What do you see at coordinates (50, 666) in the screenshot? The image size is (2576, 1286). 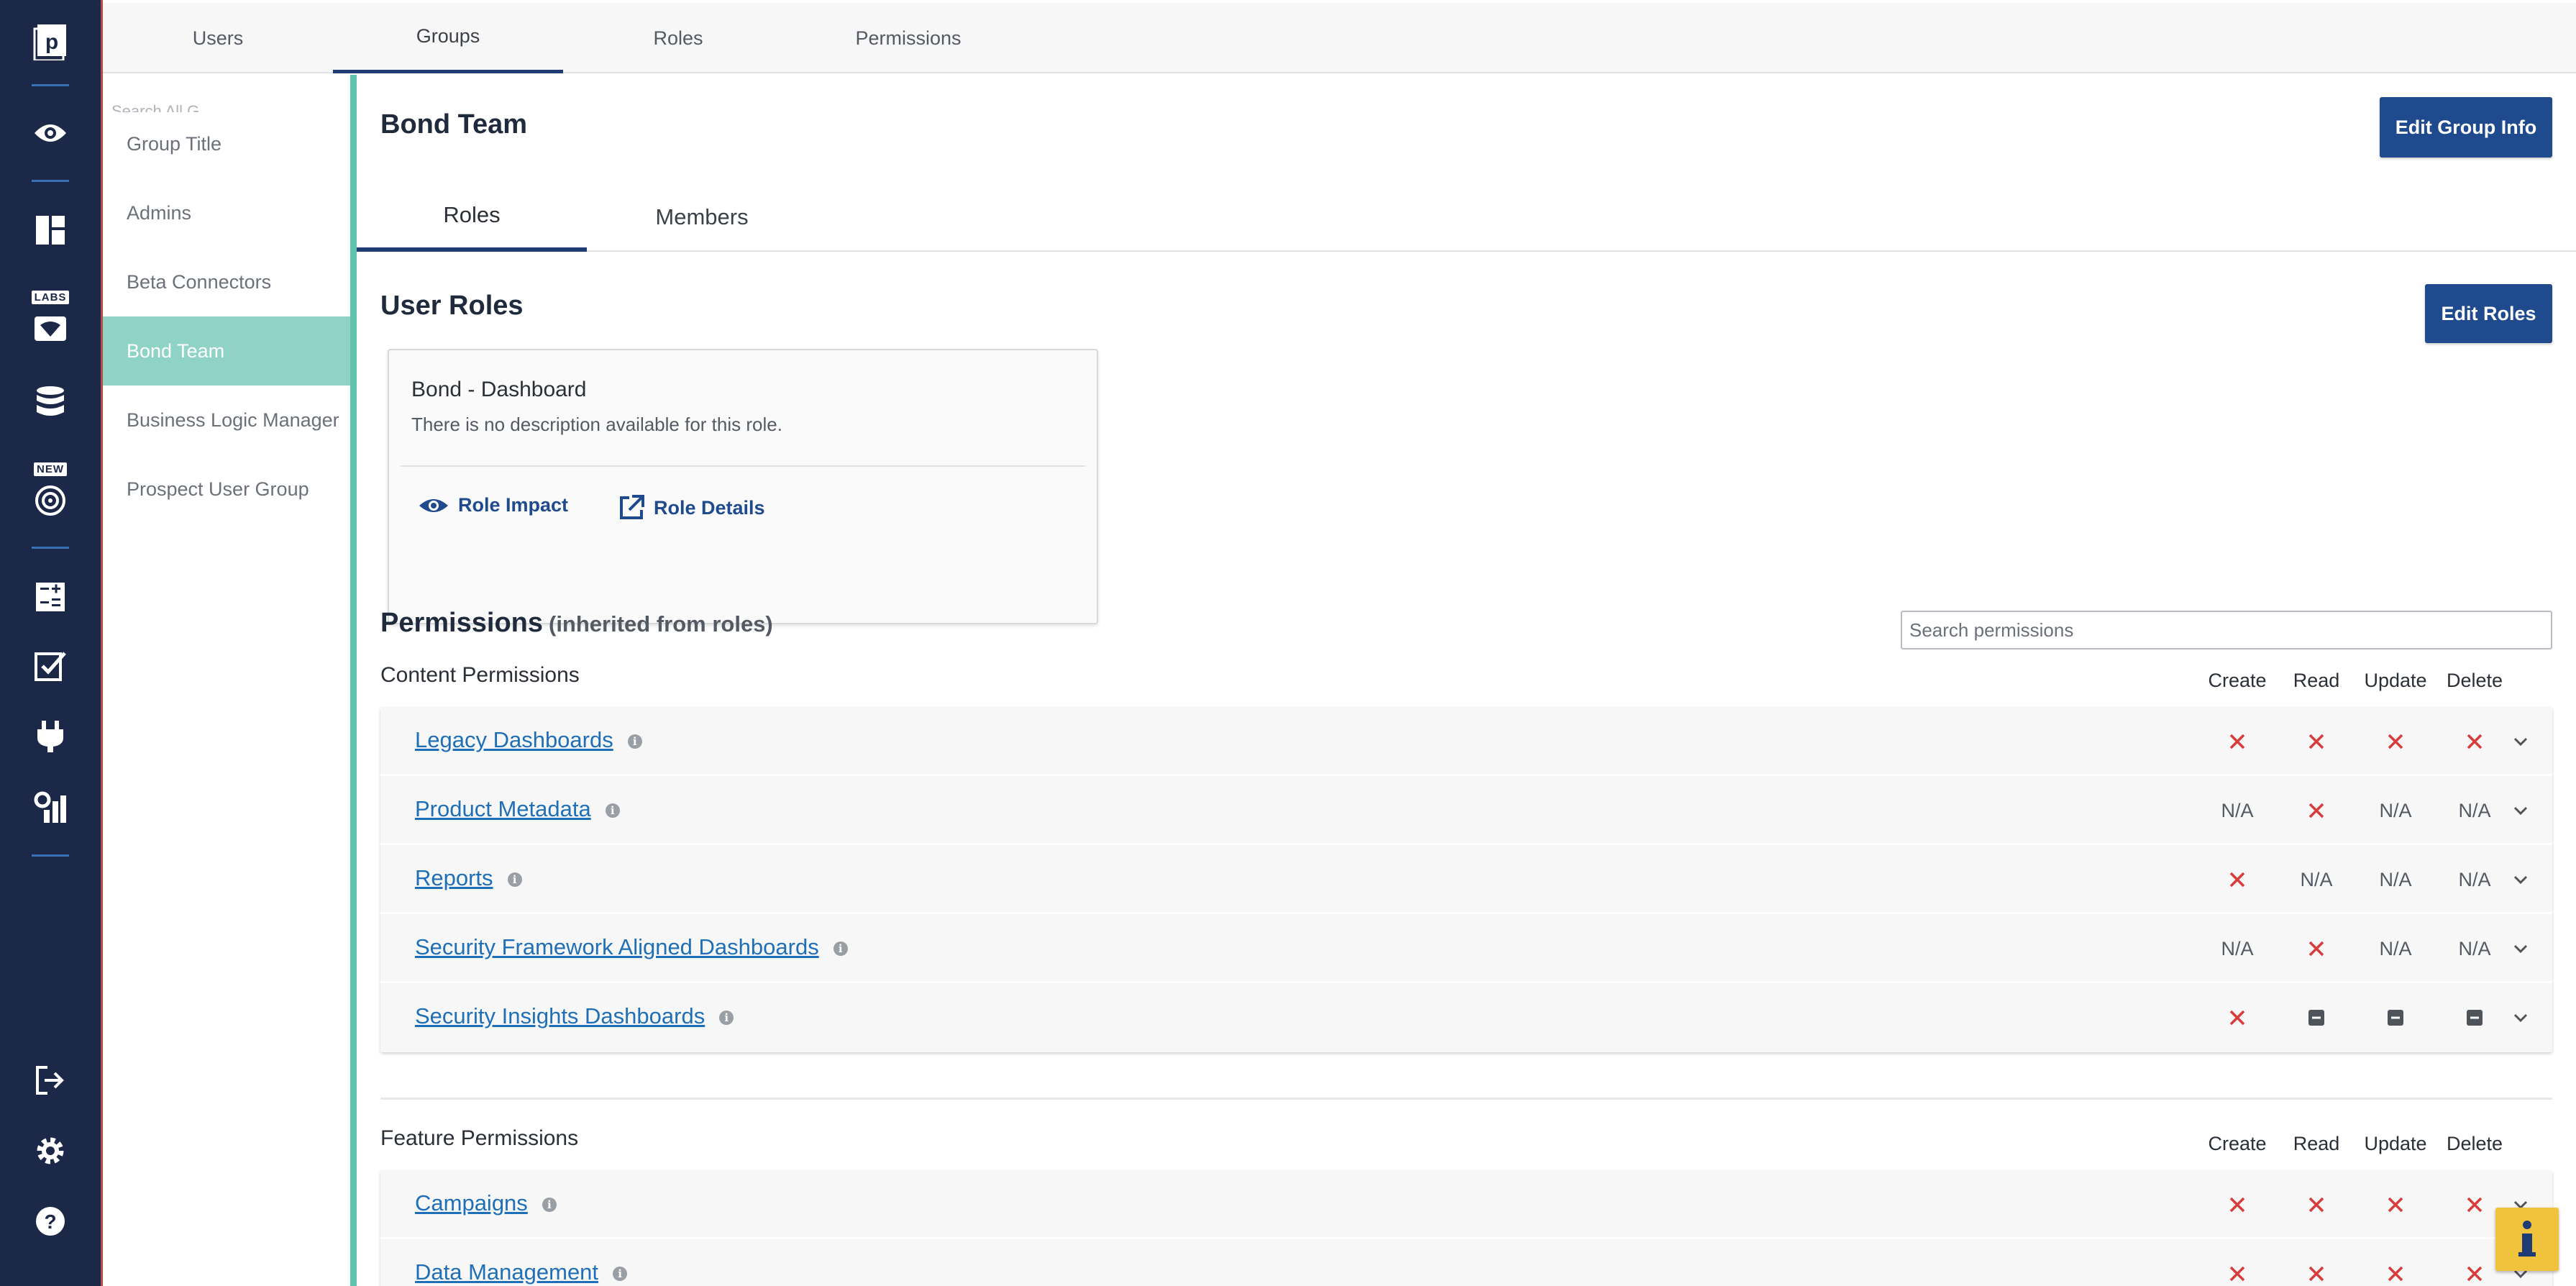 I see `checkbox-icon` at bounding box center [50, 666].